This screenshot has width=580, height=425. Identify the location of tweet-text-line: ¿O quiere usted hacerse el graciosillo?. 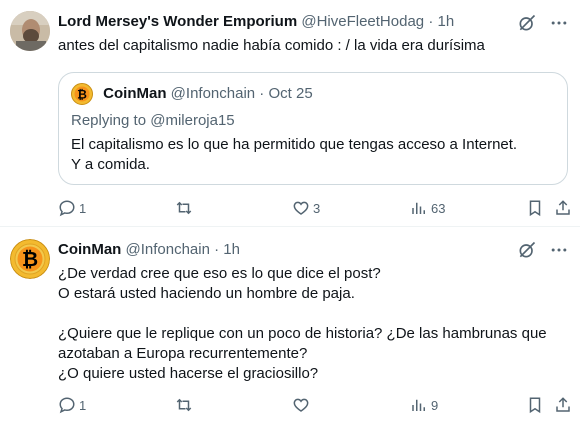
(188, 373).